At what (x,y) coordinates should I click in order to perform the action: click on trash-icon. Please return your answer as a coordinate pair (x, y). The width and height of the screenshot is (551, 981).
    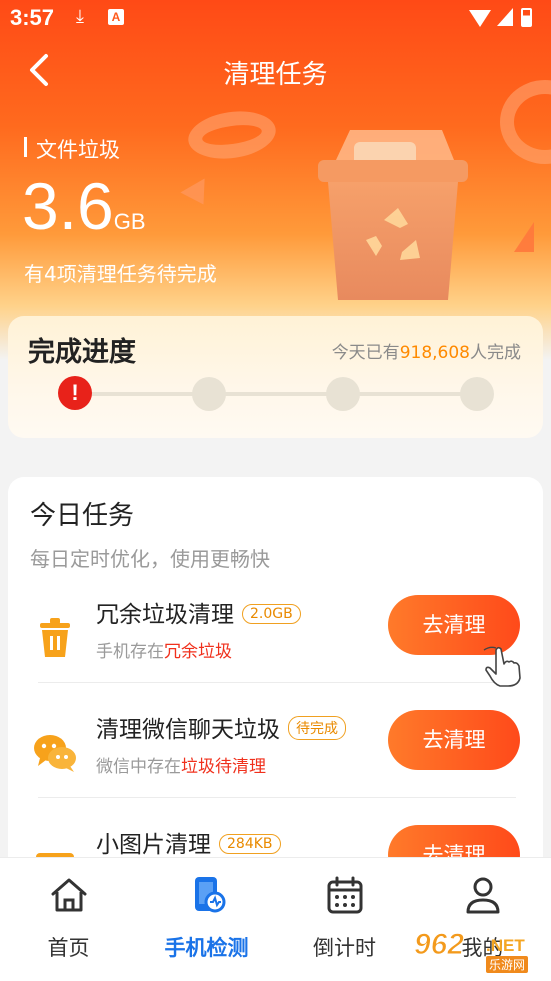
    Looking at the image, I should click on (55, 637).